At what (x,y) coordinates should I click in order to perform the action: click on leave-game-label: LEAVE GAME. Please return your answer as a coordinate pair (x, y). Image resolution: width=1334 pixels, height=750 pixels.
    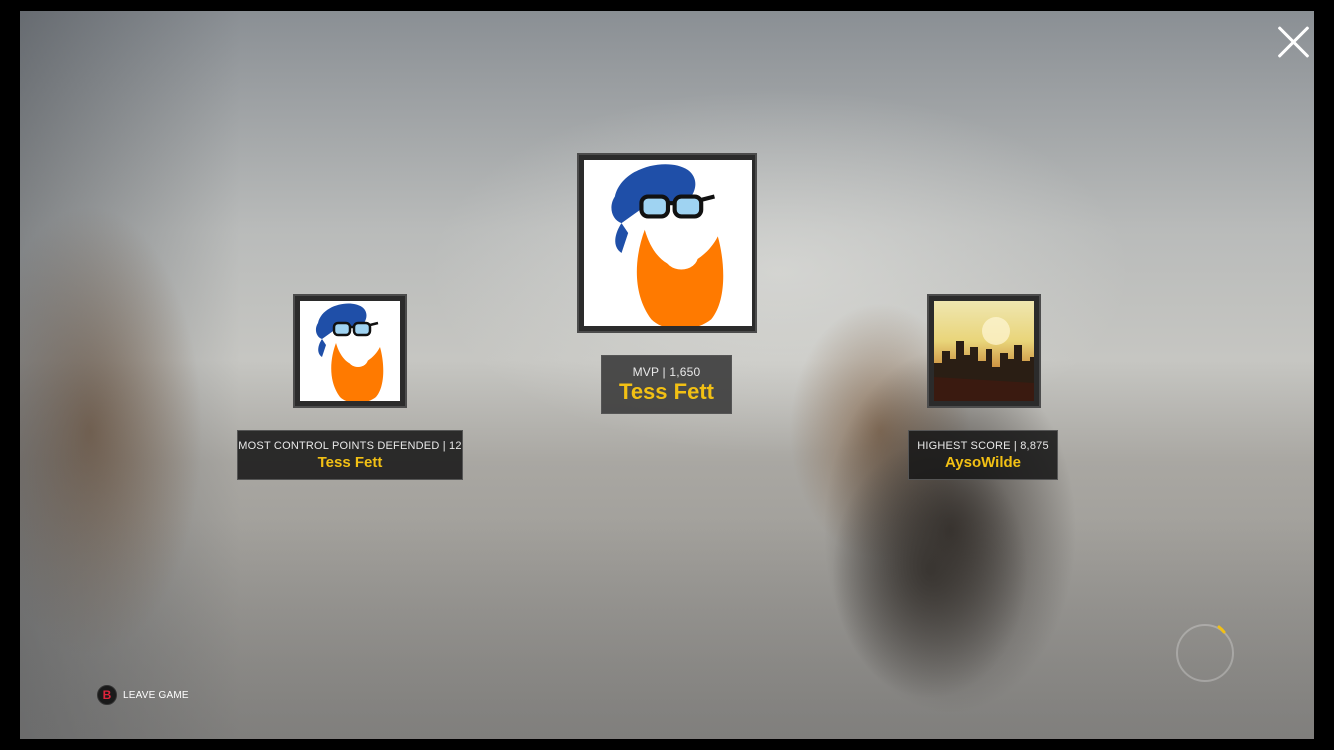
    Looking at the image, I should click on (156, 695).